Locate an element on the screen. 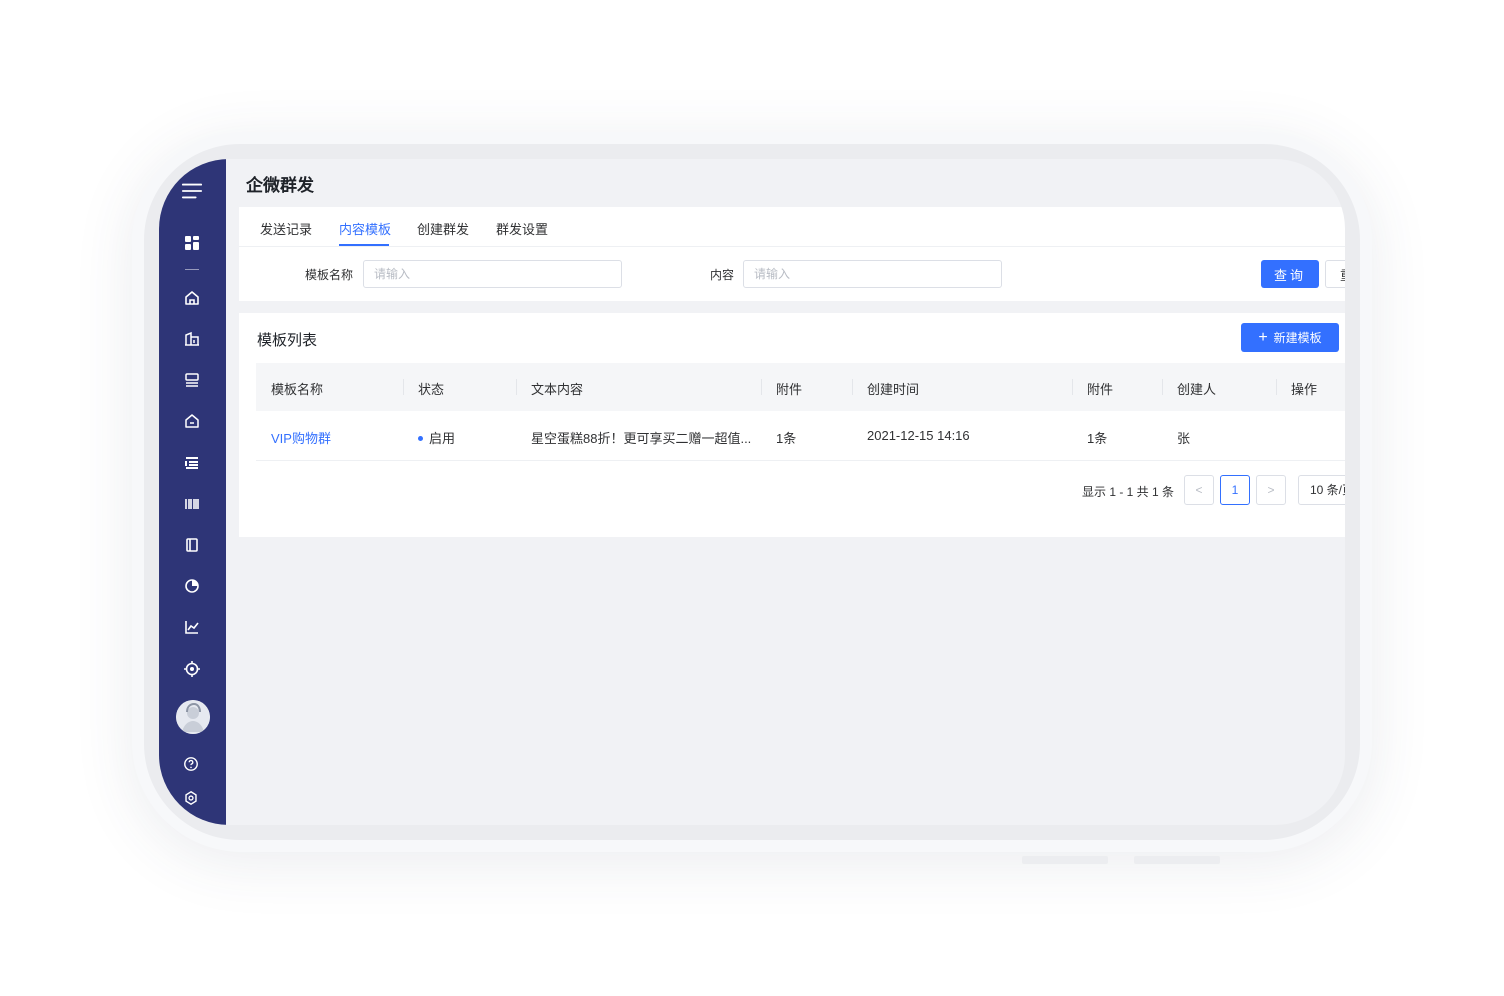 The height and width of the screenshot is (996, 1504). tab-send-records: 发送记录 is located at coordinates (286, 228).